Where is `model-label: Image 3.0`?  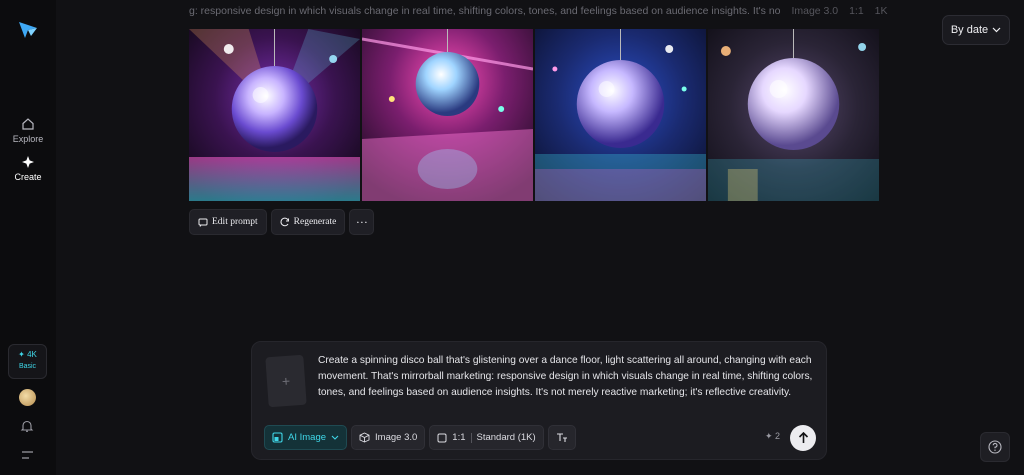 model-label: Image 3.0 is located at coordinates (396, 437).